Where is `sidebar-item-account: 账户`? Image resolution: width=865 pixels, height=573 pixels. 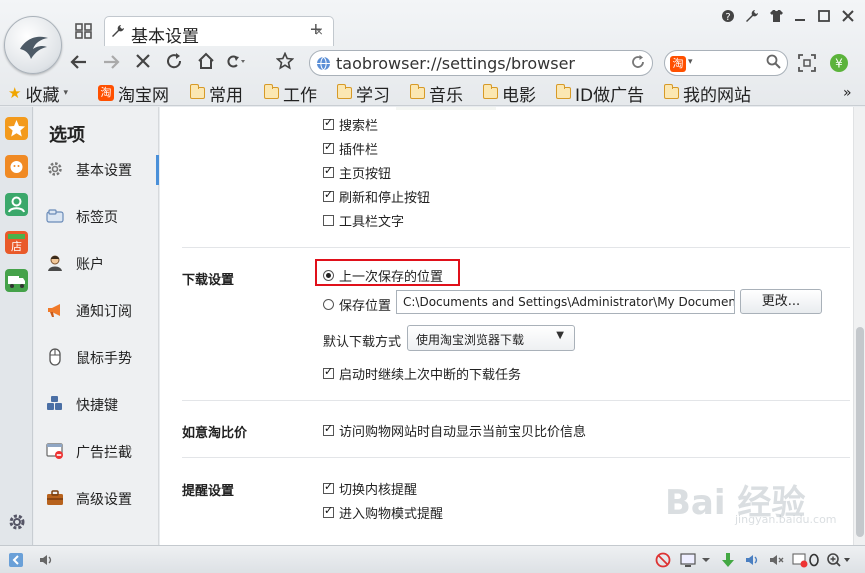
sidebar-item-account: 账户 is located at coordinates (96, 263).